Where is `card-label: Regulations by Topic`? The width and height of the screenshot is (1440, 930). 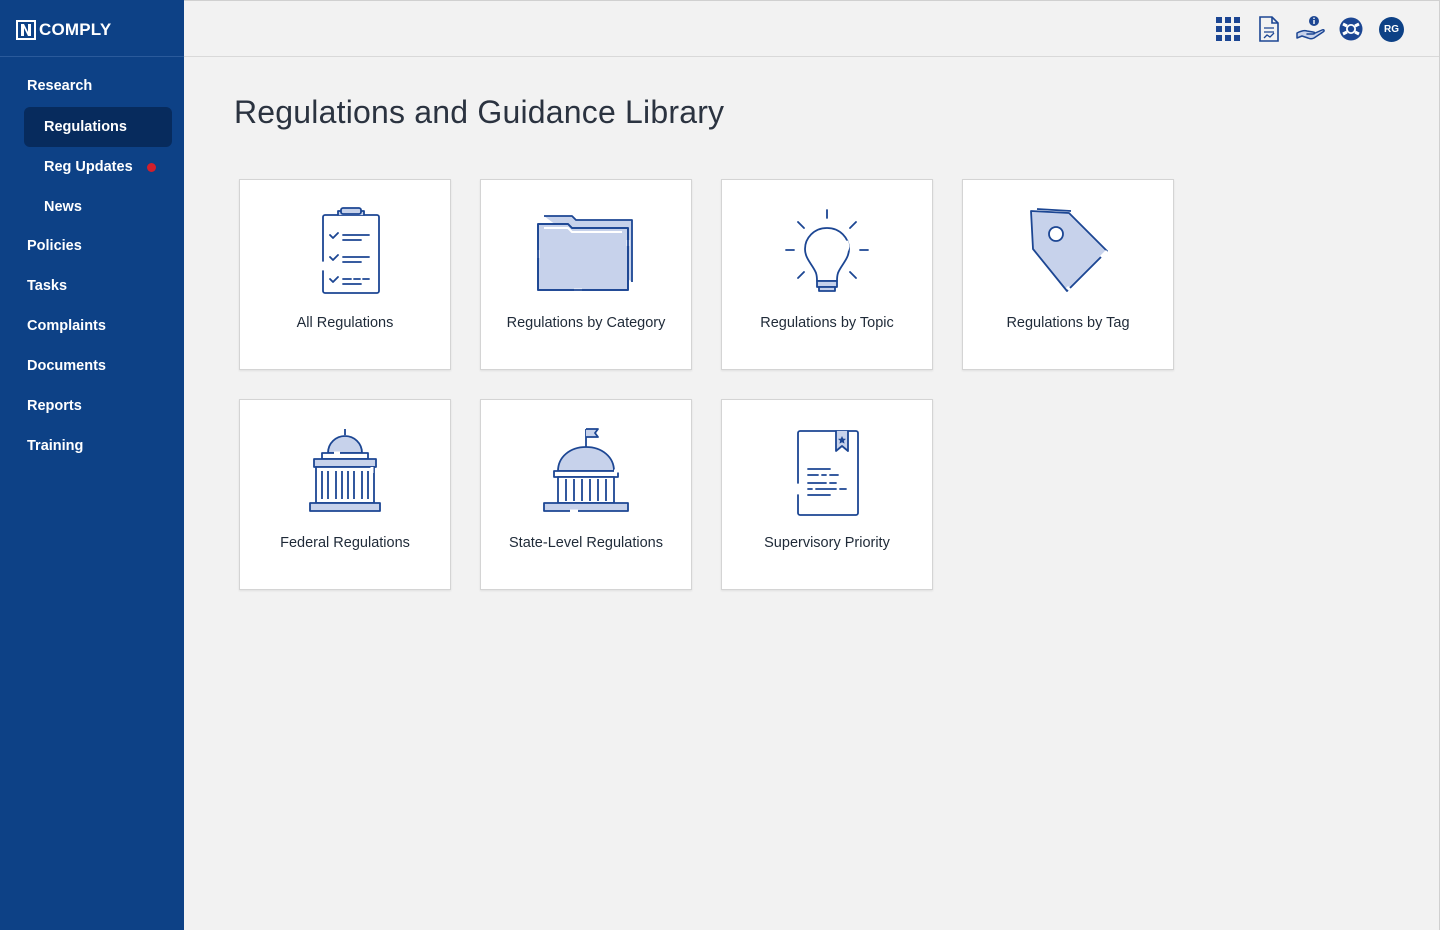
card-label: Regulations by Topic is located at coordinates (827, 323).